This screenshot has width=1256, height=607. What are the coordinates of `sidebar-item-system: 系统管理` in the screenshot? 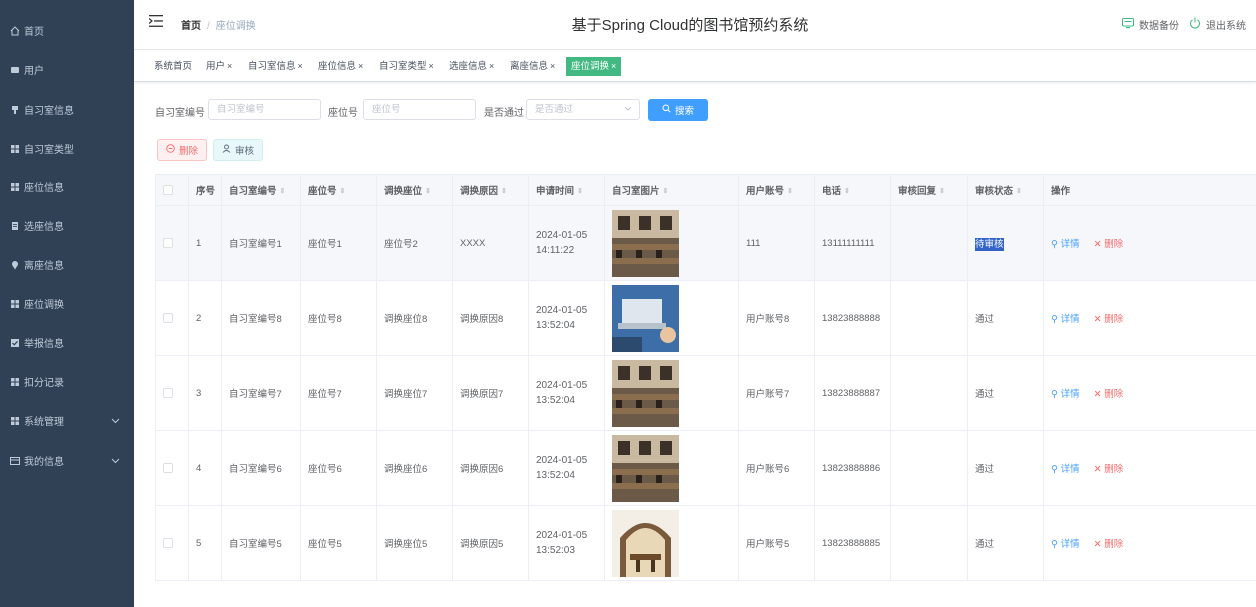 It's located at (67, 420).